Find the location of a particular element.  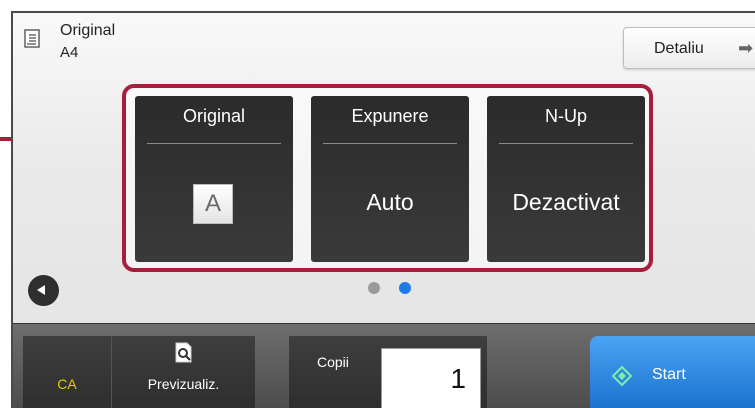

original-tile: Original A is located at coordinates (214, 179).